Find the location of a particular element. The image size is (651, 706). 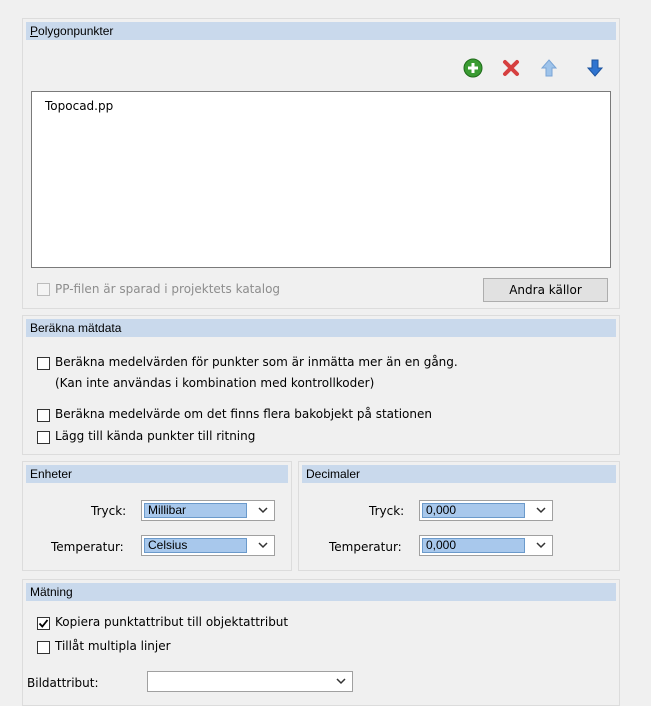

polygon-points-header: Polygonpunkter is located at coordinates (321, 31).